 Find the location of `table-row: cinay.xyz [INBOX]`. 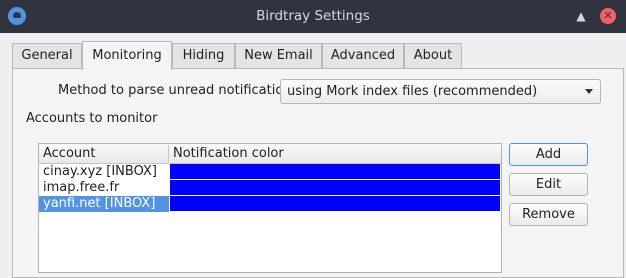

table-row: cinay.xyz [INBOX] is located at coordinates (270, 172).